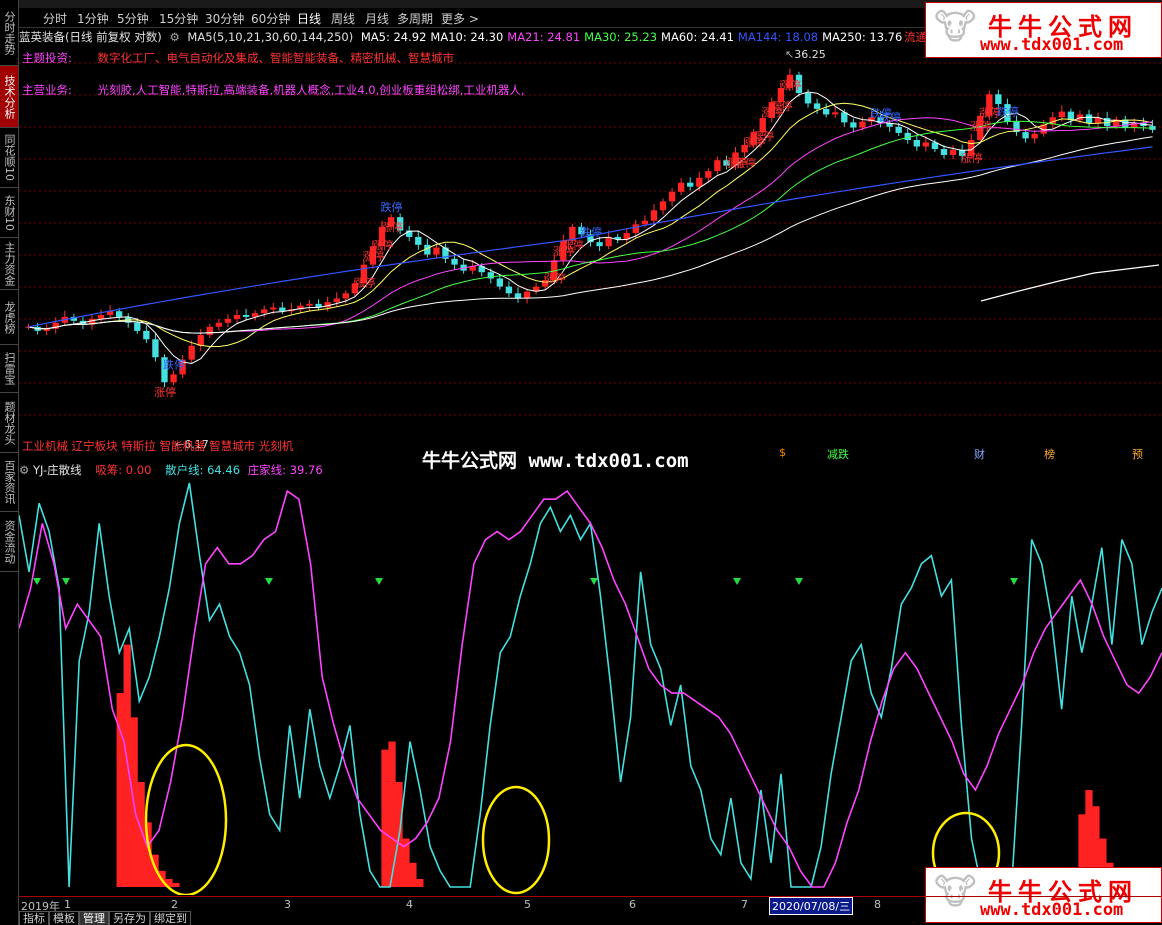  What do you see at coordinates (9, 317) in the screenshot?
I see `nav-item-5: 龙虎榜` at bounding box center [9, 317].